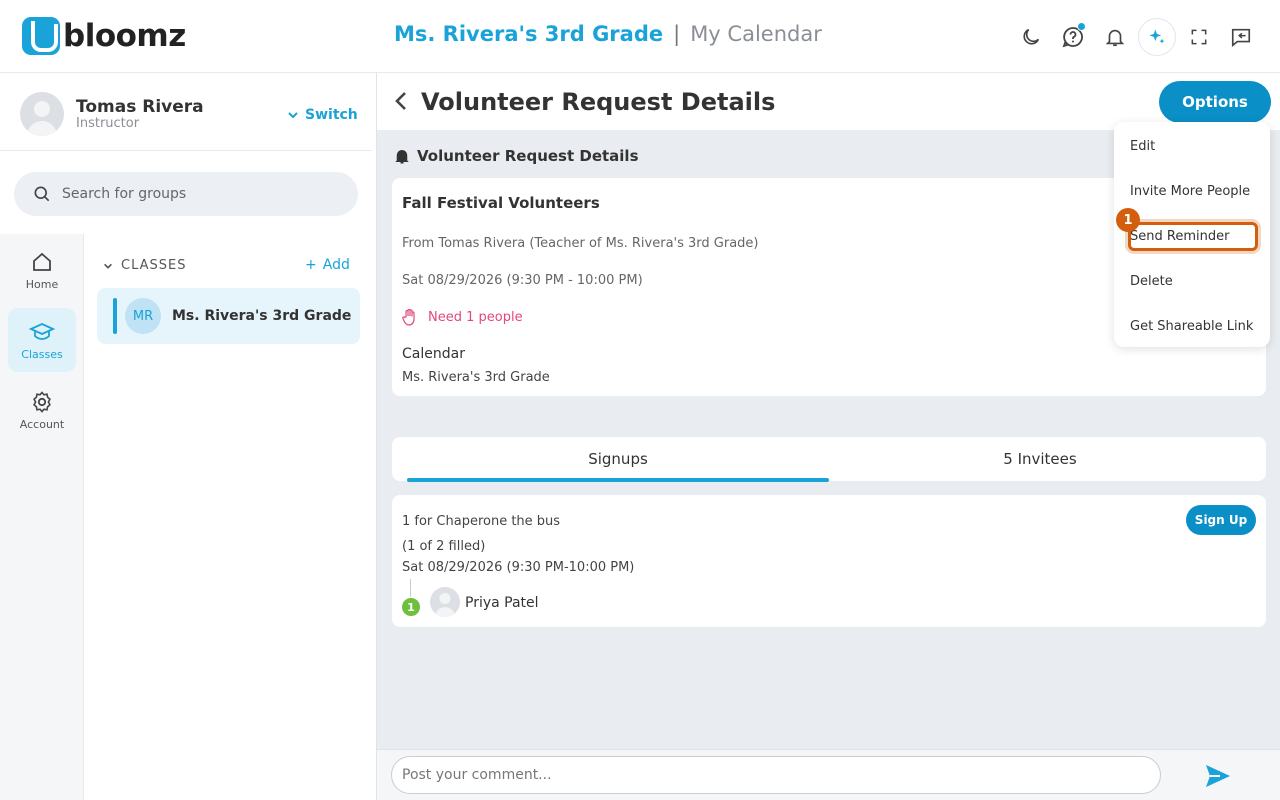 This screenshot has height=800, width=1280. What do you see at coordinates (618, 480) in the screenshot?
I see `active-tab-underline` at bounding box center [618, 480].